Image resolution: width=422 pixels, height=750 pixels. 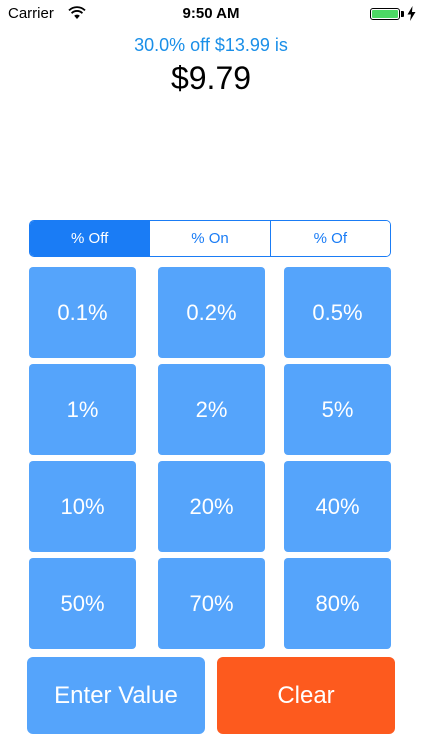 I want to click on enter-value-button: Enter Value, so click(x=116, y=695).